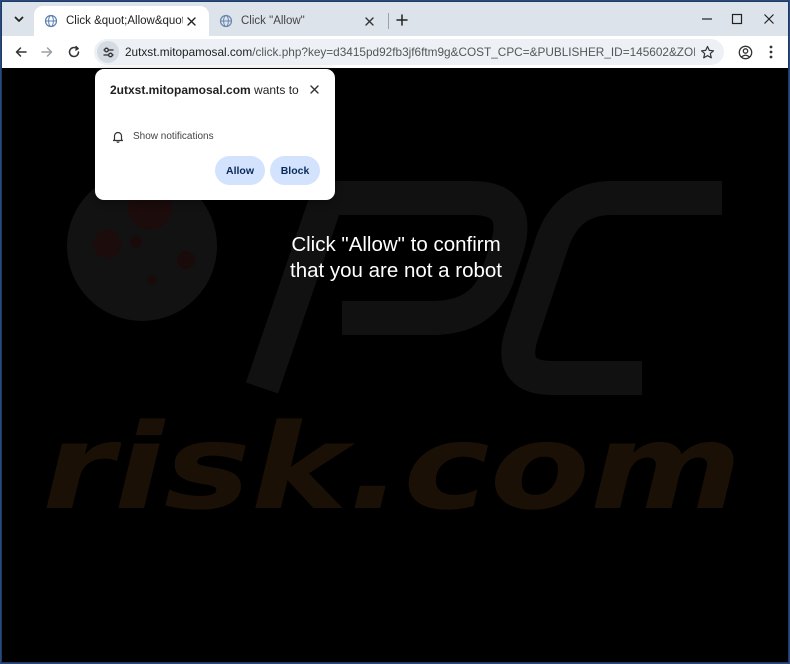 Image resolution: width=790 pixels, height=664 pixels. I want to click on maximize-icon, so click(737, 19).